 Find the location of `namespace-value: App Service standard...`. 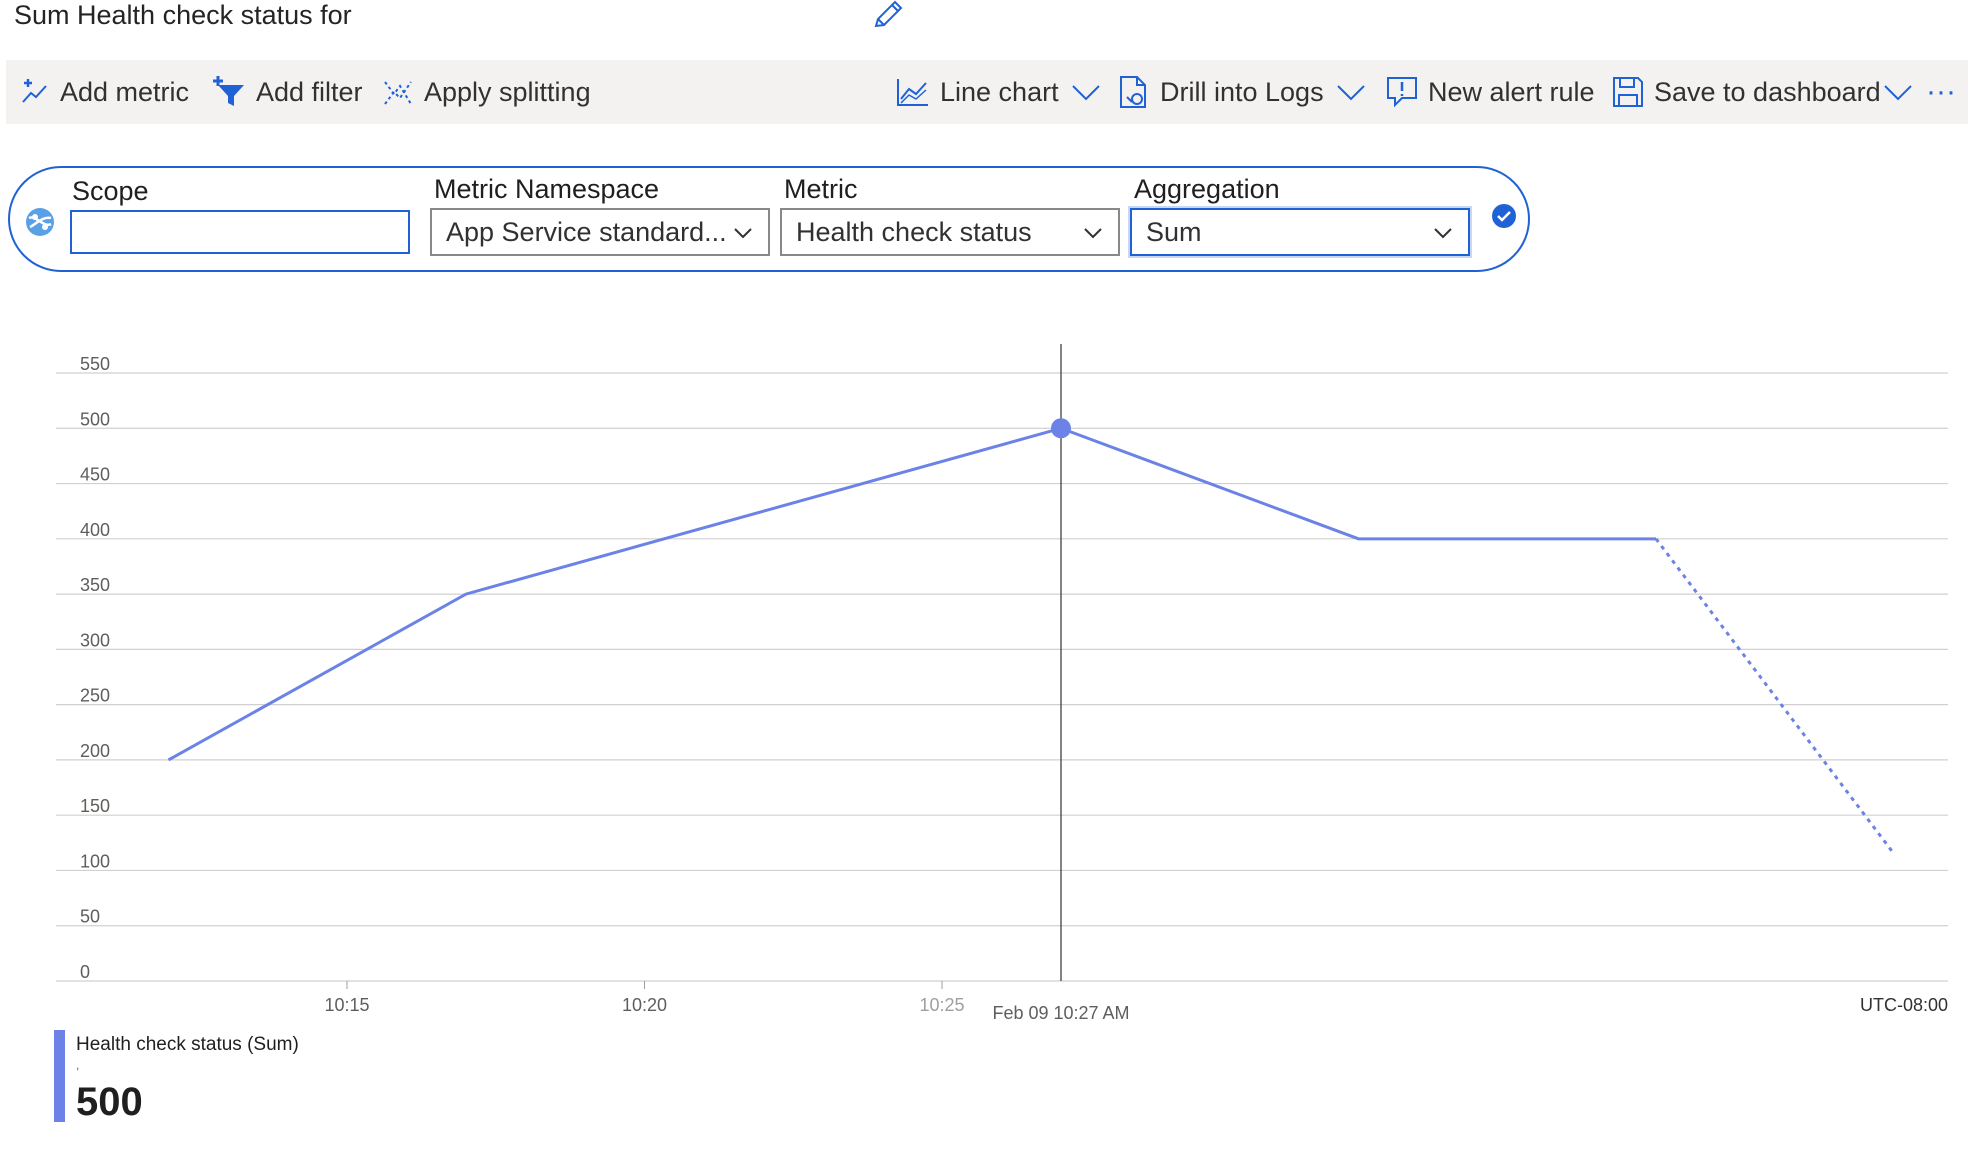

namespace-value: App Service standard... is located at coordinates (586, 231).